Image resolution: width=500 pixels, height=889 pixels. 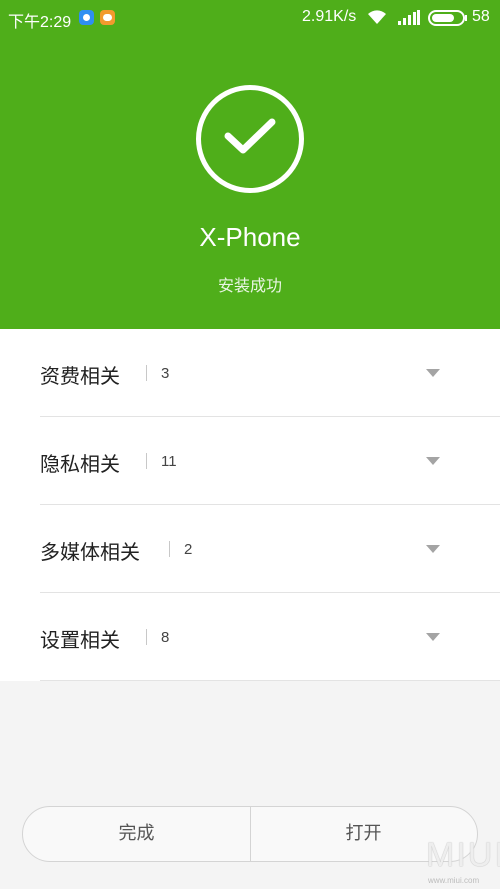 What do you see at coordinates (136, 834) in the screenshot?
I see `done-button: 完成` at bounding box center [136, 834].